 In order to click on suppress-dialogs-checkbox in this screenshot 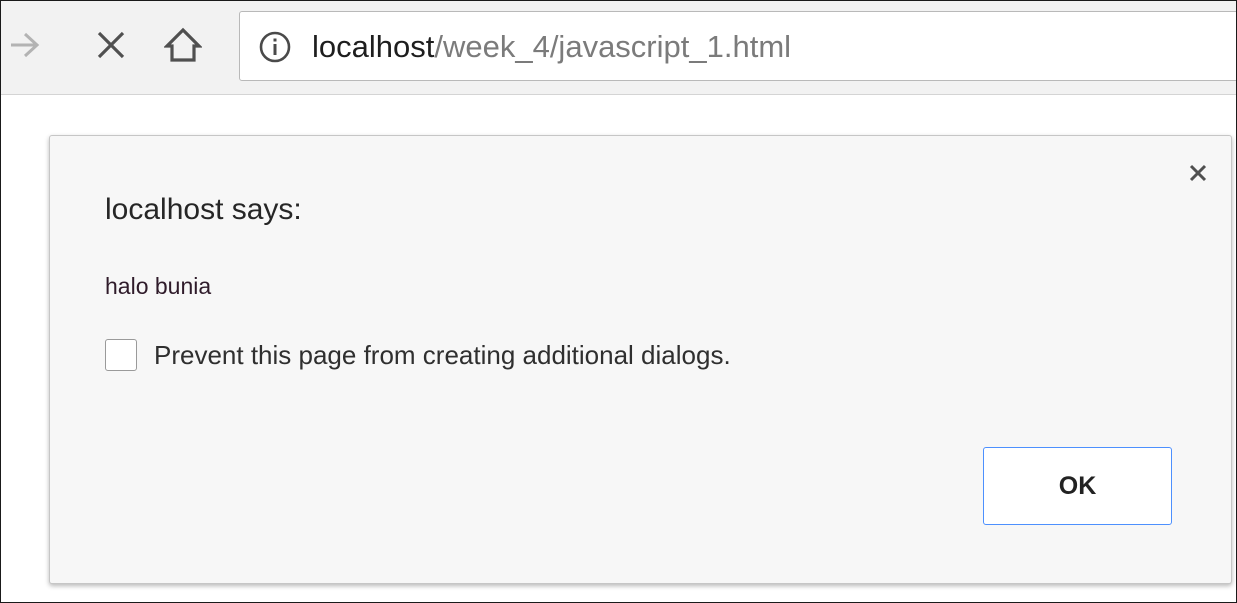, I will do `click(121, 355)`.